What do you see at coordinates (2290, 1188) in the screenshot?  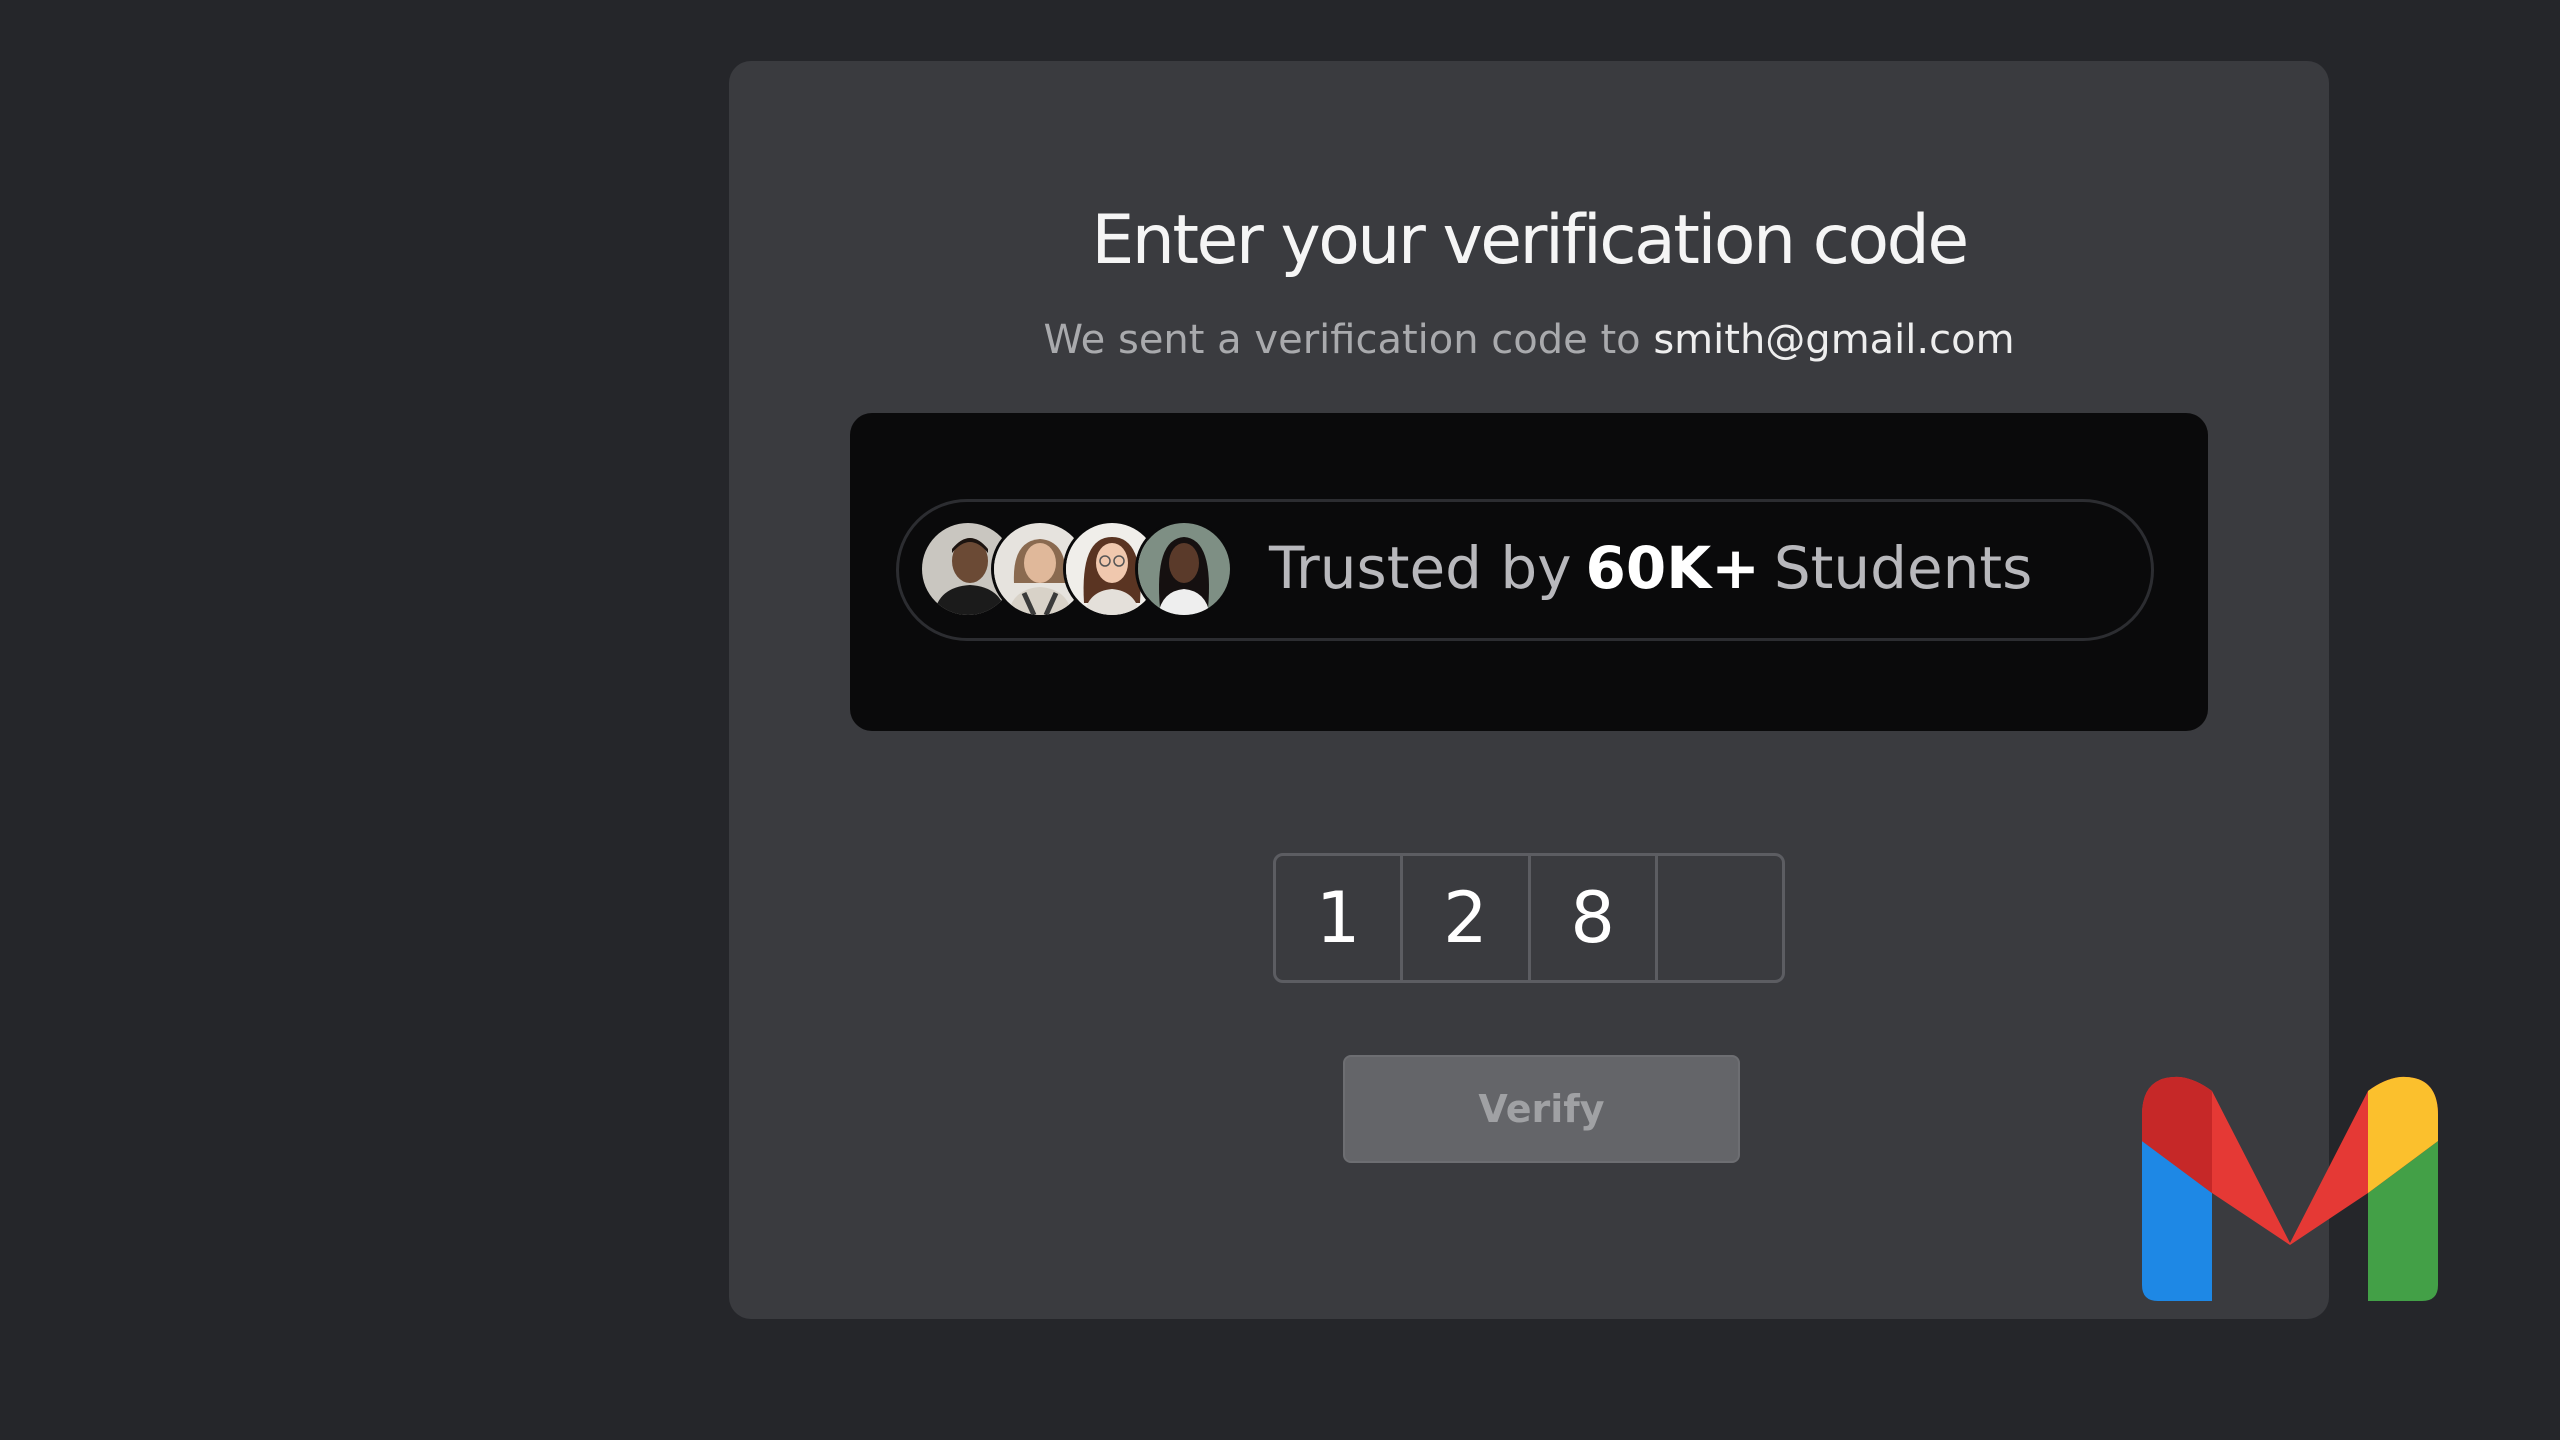 I see `gmail-logo-icon` at bounding box center [2290, 1188].